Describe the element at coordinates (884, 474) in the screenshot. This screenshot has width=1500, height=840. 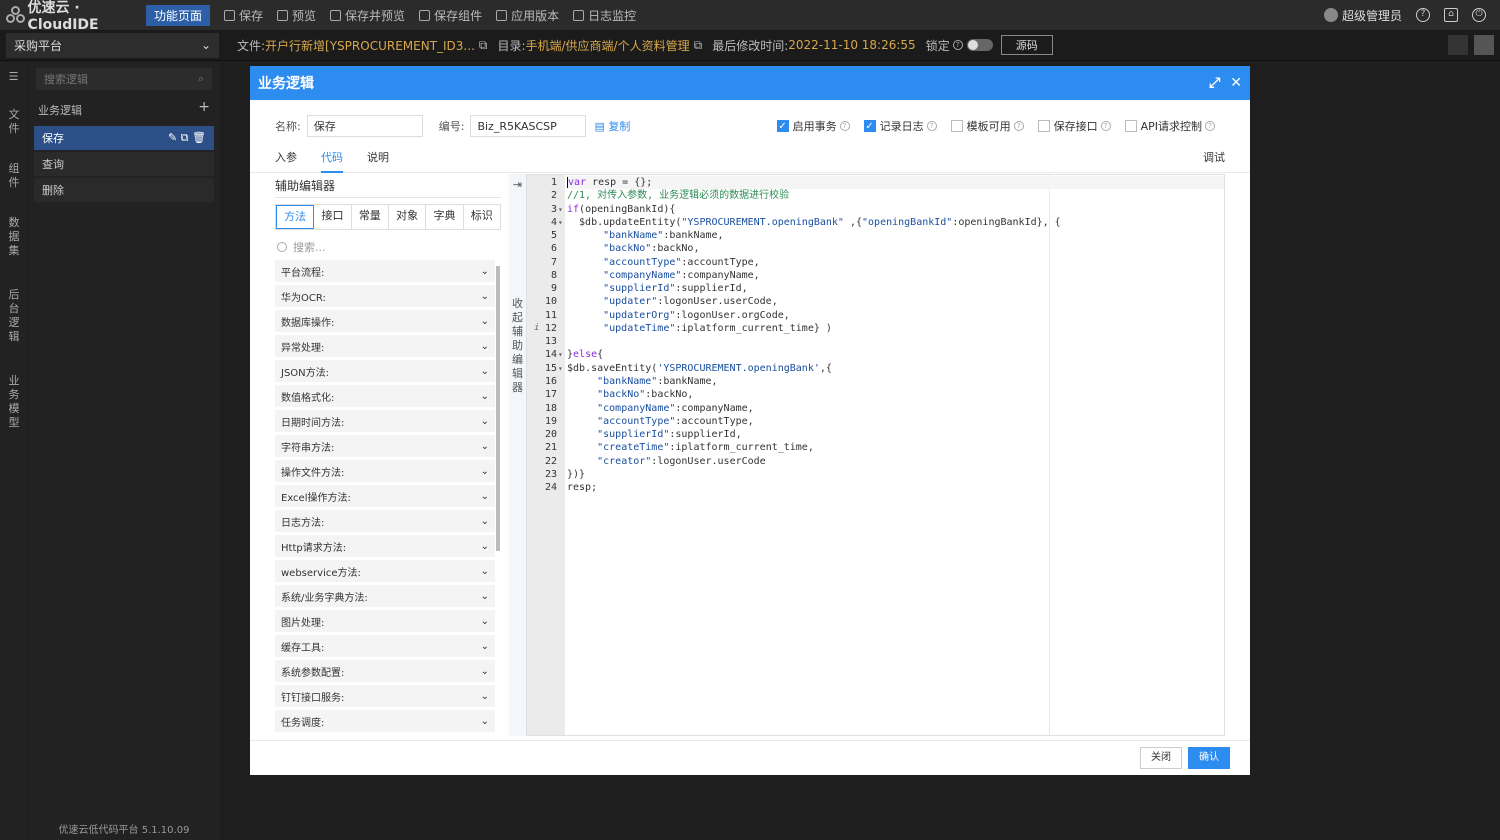
I see `code-line: 23})}` at that location.